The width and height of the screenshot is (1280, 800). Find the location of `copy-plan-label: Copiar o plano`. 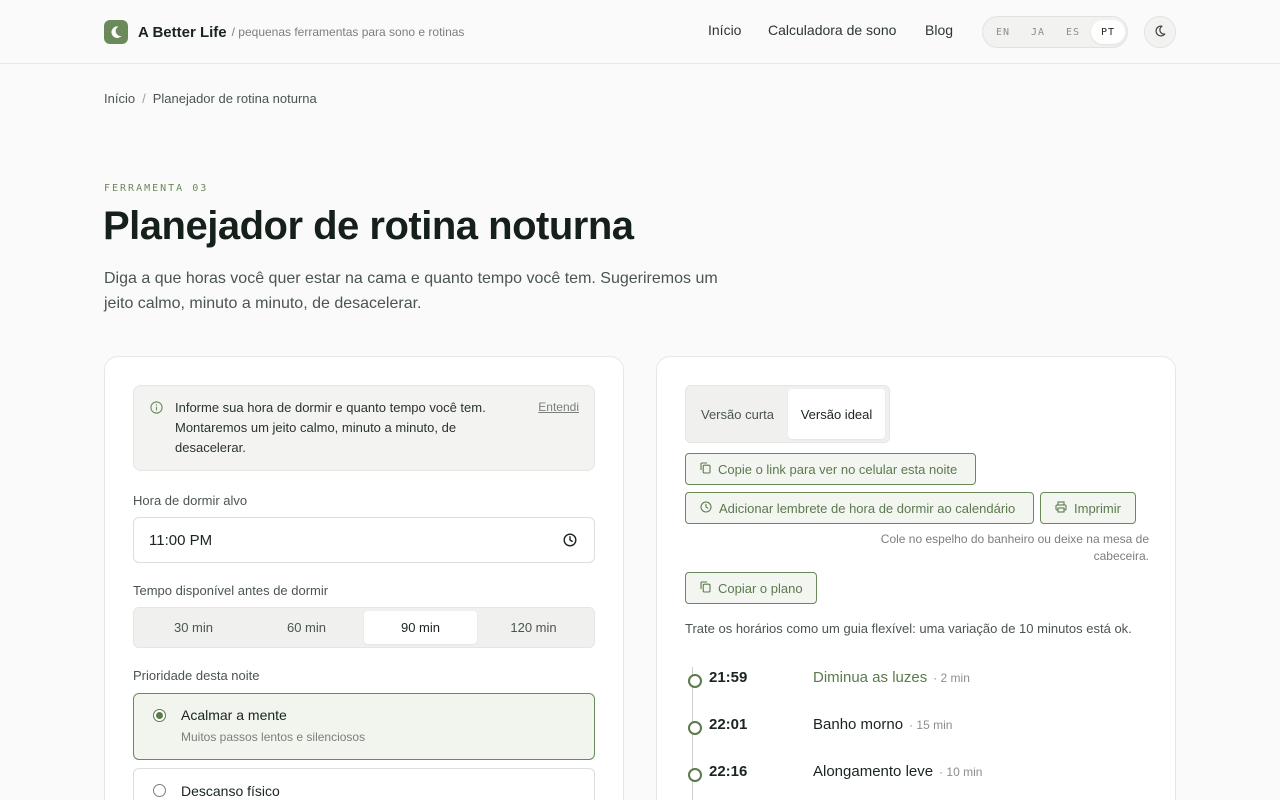

copy-plan-label: Copiar o plano is located at coordinates (760, 588).